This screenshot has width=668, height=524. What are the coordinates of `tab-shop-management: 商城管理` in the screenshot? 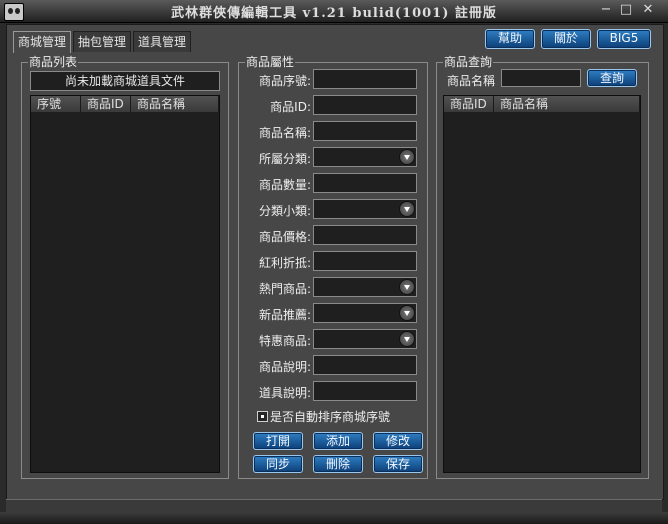 It's located at (42, 42).